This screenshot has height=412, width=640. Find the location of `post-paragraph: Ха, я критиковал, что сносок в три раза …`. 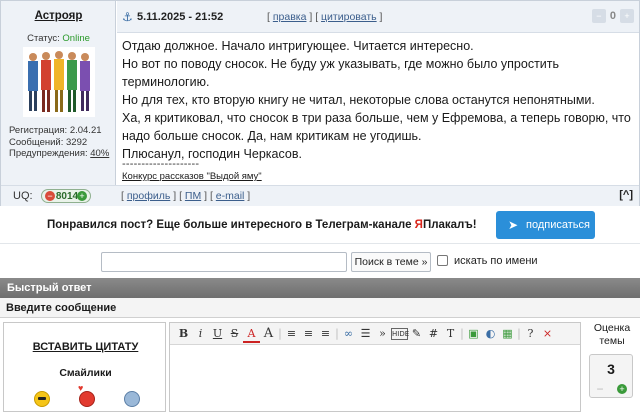

post-paragraph: Ха, я критиковал, что сносок в три раза … is located at coordinates (376, 127).